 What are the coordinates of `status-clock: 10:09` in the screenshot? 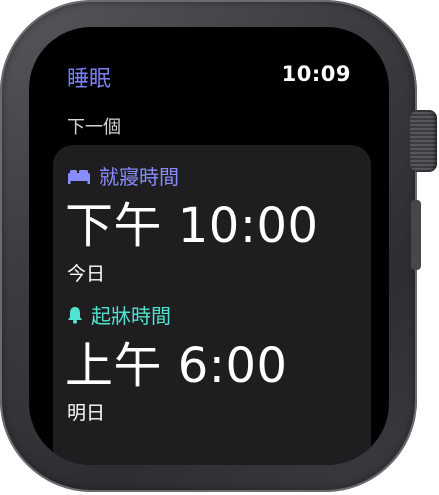 It's located at (316, 74).